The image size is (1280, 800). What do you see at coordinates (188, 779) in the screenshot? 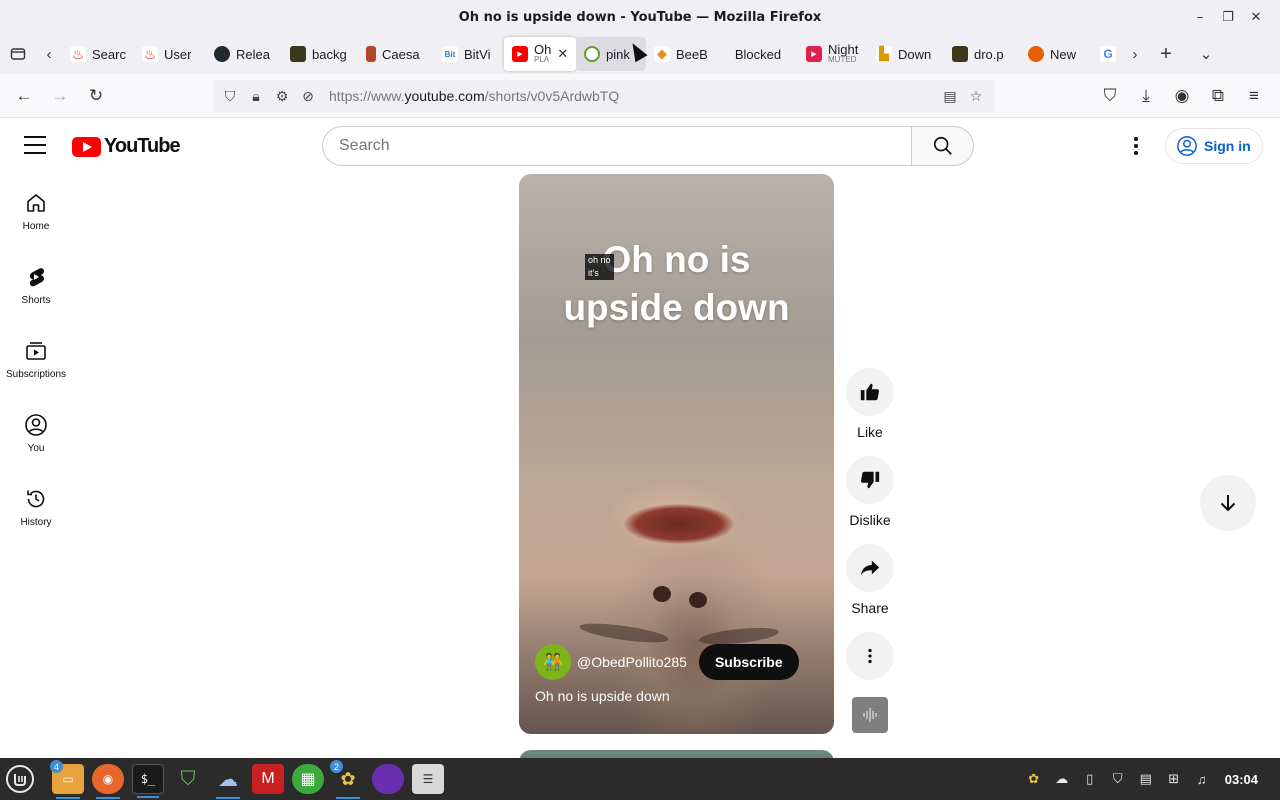
I see `shield-app-icon: ⛉` at bounding box center [188, 779].